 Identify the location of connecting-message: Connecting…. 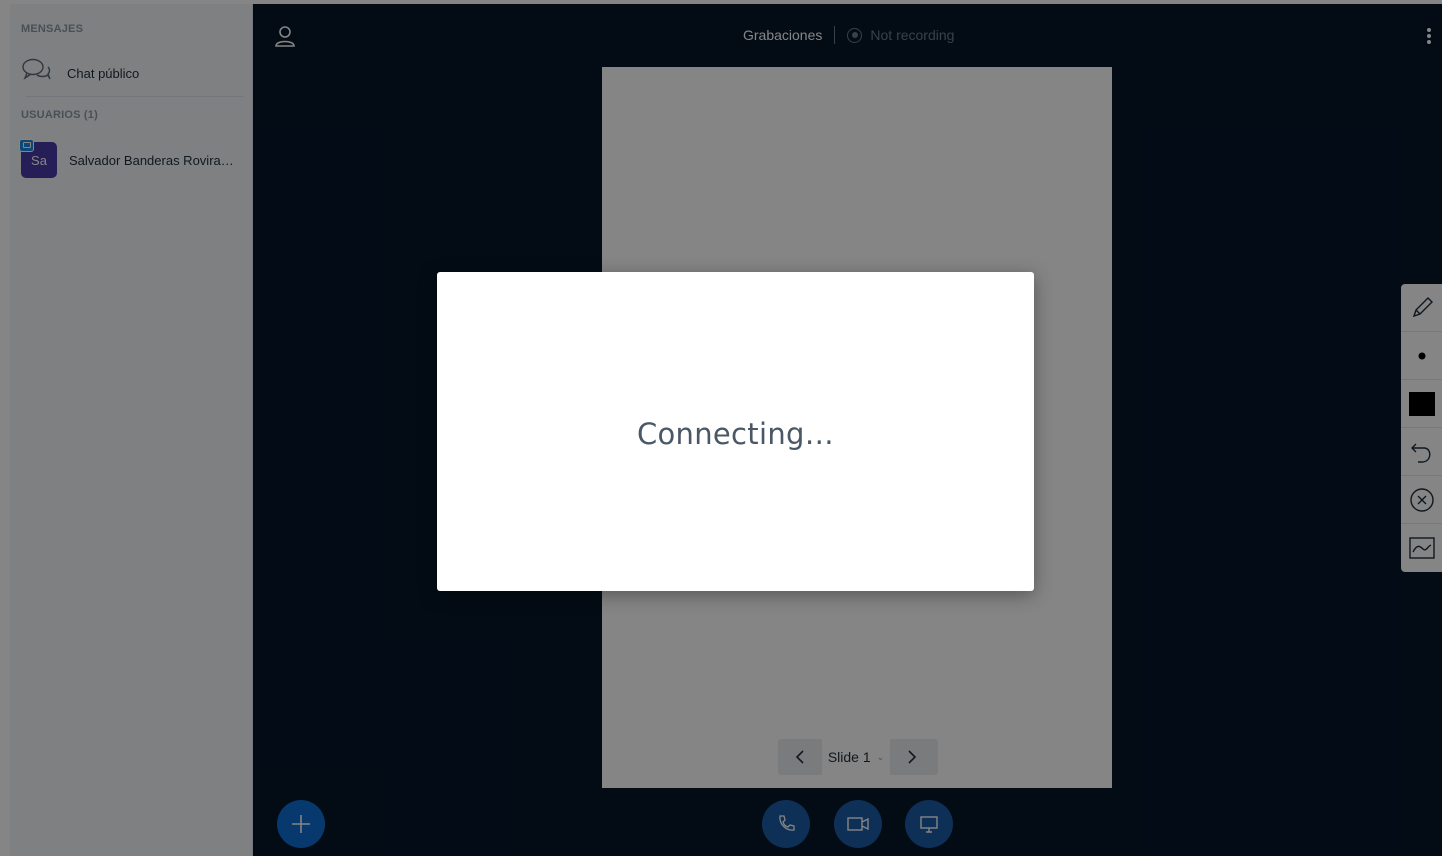
(735, 433).